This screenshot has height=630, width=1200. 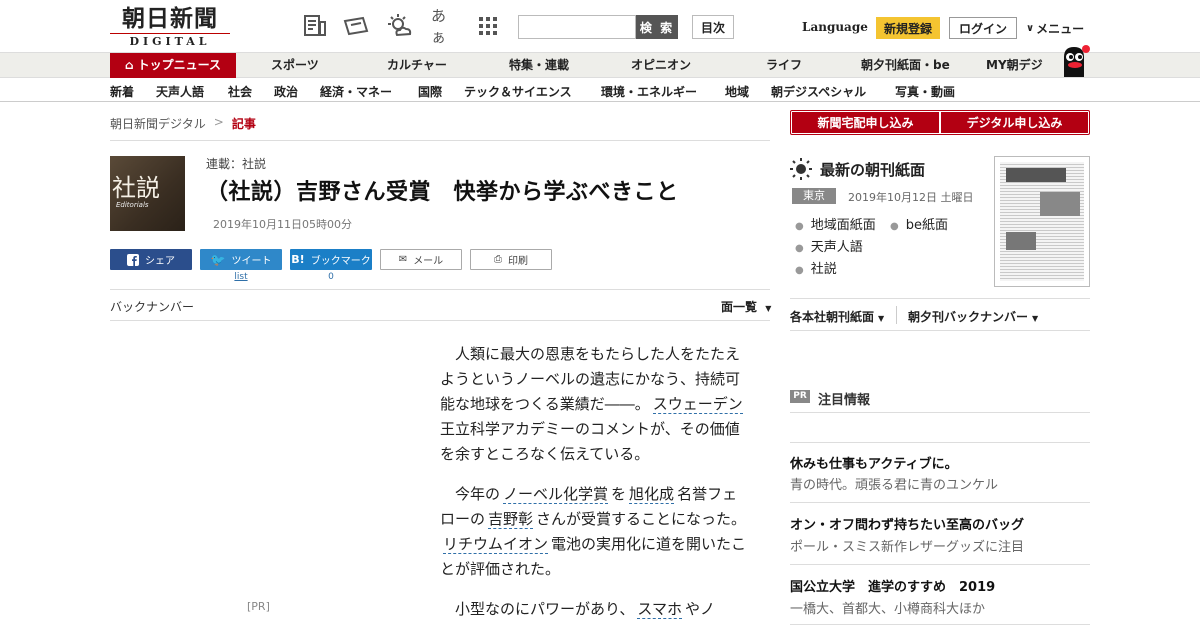 What do you see at coordinates (652, 494) in the screenshot?
I see `keyword-link: 旭化成` at bounding box center [652, 494].